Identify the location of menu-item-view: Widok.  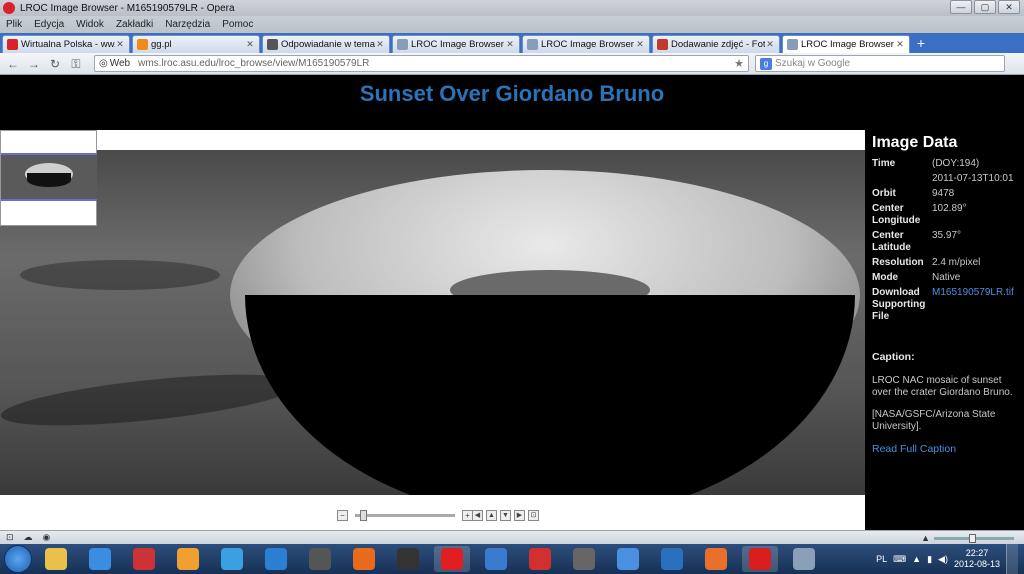
(90, 24).